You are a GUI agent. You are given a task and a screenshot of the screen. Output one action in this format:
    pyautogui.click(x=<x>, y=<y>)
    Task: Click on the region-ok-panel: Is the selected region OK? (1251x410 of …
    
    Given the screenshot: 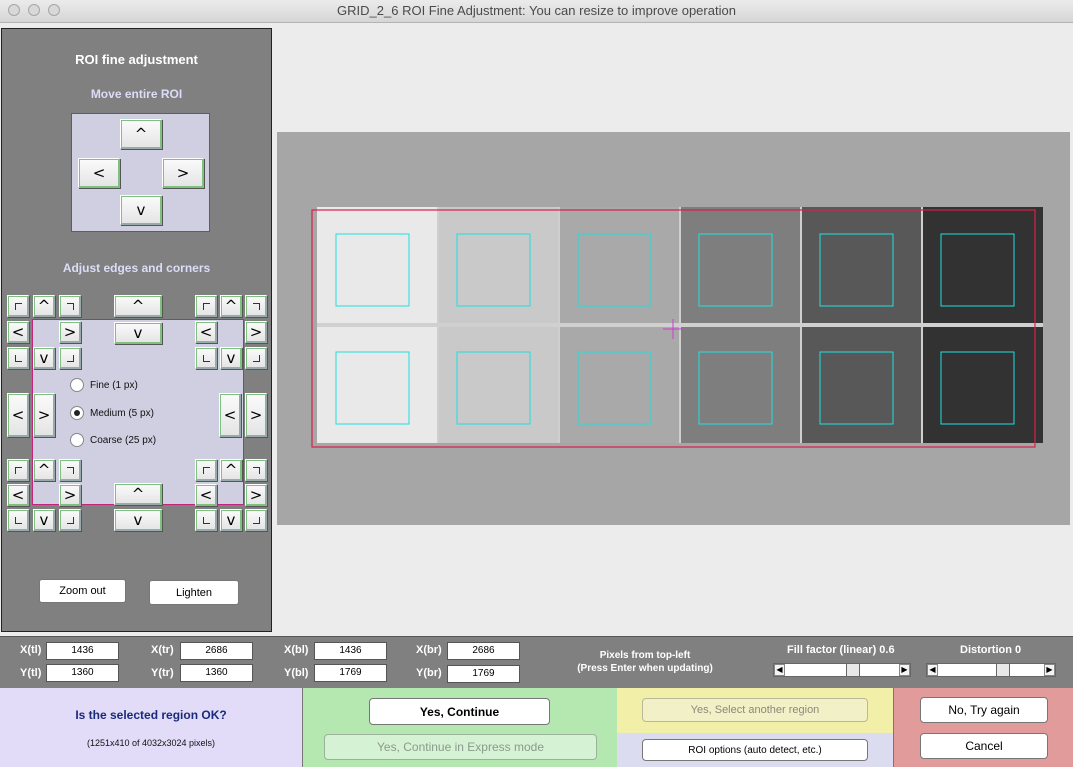 What is the action you would take?
    pyautogui.click(x=151, y=727)
    